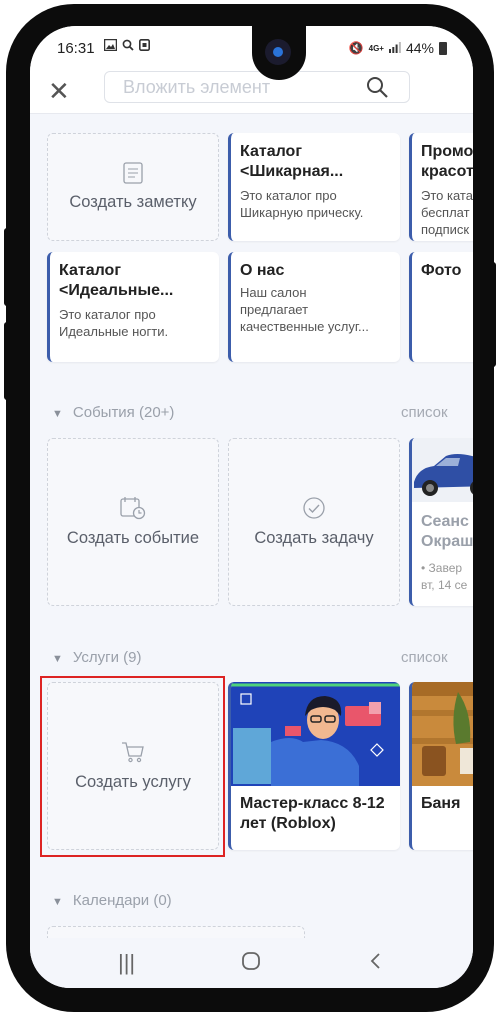  What do you see at coordinates (144, 46) in the screenshot?
I see `notification-icon` at bounding box center [144, 46].